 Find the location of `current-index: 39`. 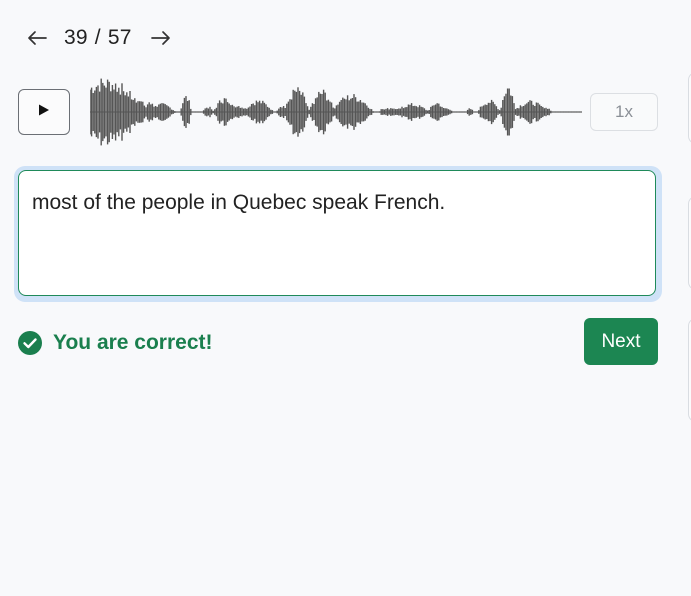

current-index: 39 is located at coordinates (76, 37).